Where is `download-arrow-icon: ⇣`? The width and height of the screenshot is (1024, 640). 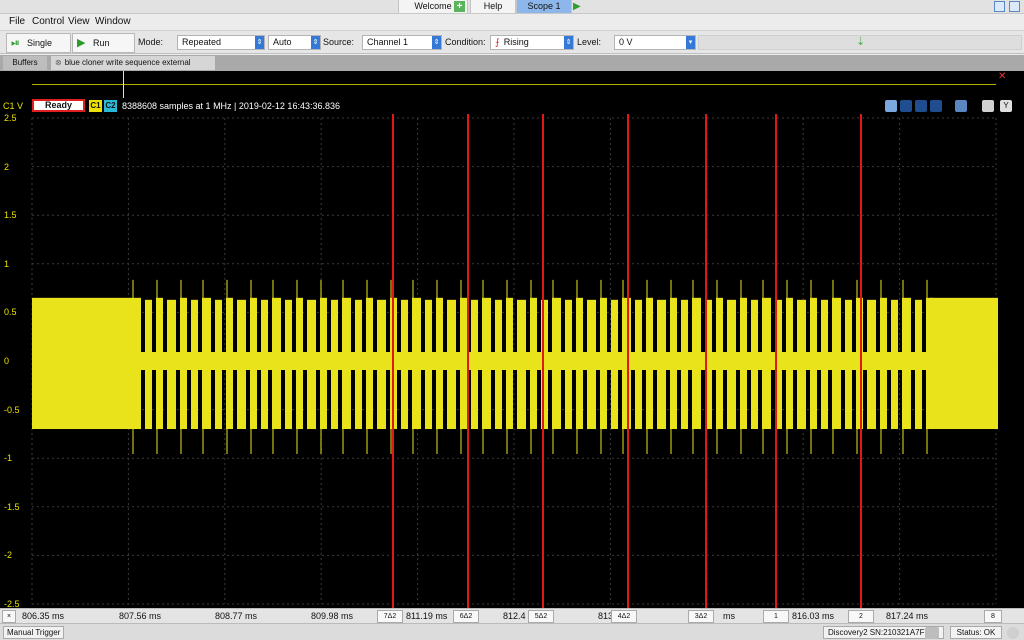 download-arrow-icon: ⇣ is located at coordinates (860, 41).